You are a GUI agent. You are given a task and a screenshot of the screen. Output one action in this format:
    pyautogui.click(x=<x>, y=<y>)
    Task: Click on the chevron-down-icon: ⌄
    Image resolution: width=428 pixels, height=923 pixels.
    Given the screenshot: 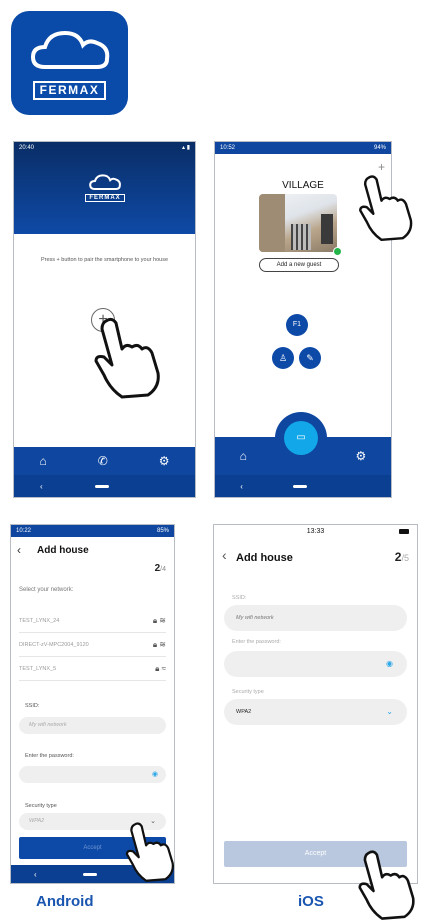 What is the action you would take?
    pyautogui.click(x=389, y=711)
    